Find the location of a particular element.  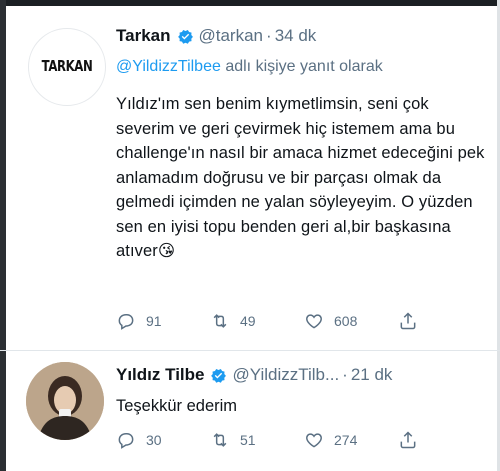

reply-button: 30 is located at coordinates (163, 440).